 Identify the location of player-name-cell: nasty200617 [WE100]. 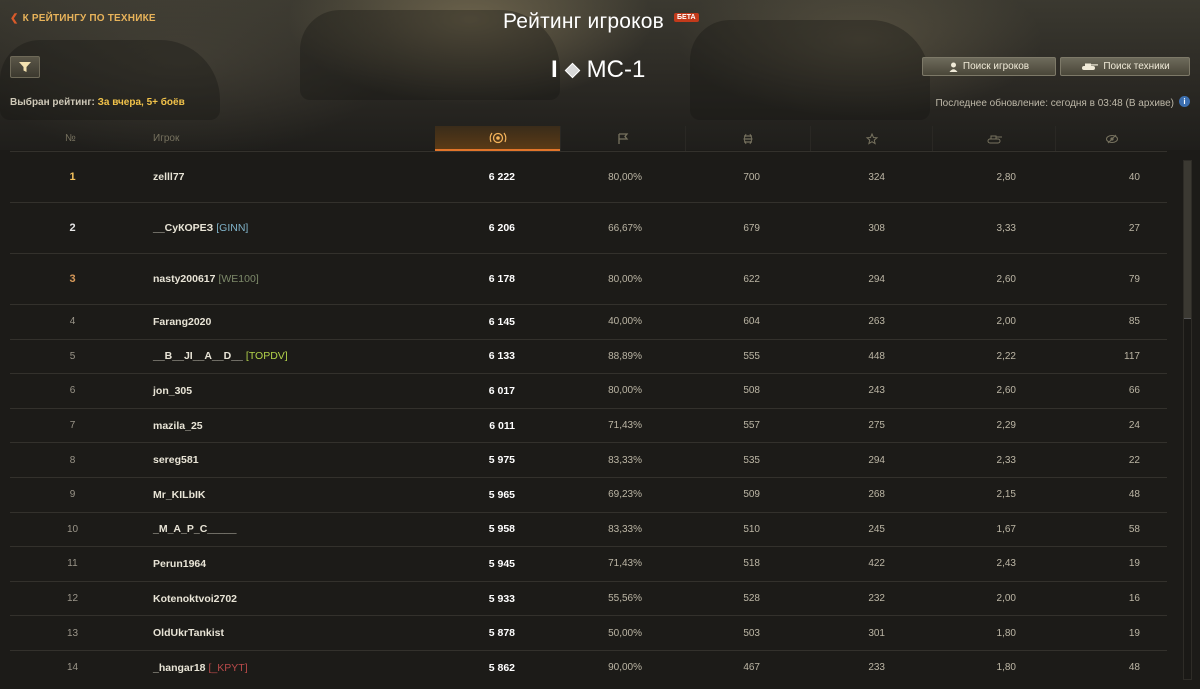
(206, 279).